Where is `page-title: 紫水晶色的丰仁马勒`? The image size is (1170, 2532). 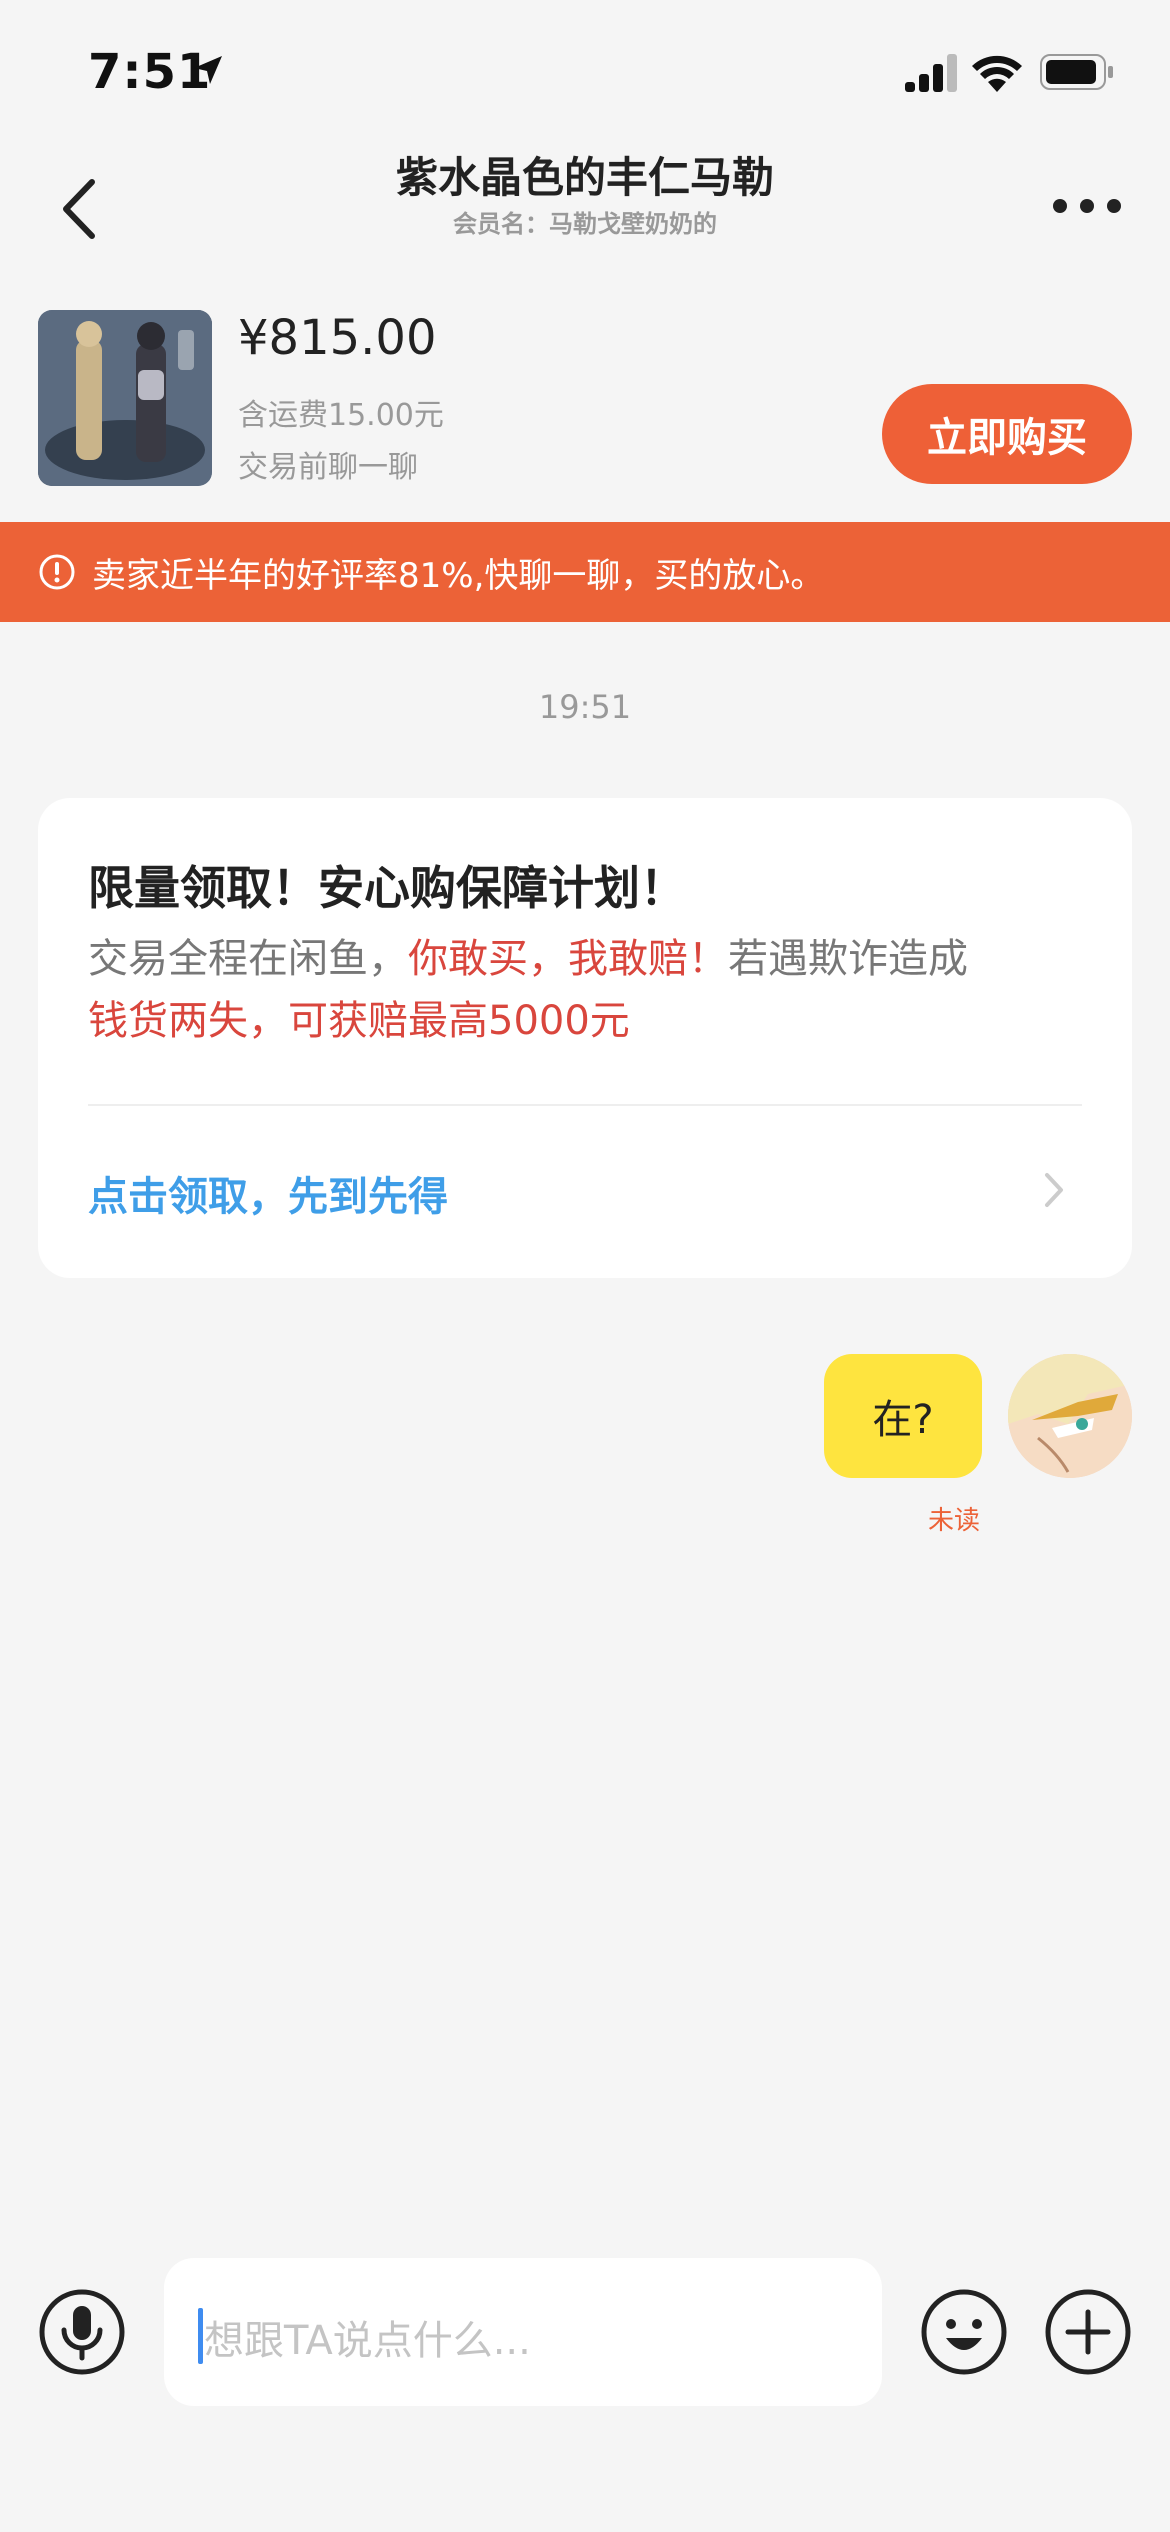
page-title: 紫水晶色的丰仁马勒 is located at coordinates (584, 177).